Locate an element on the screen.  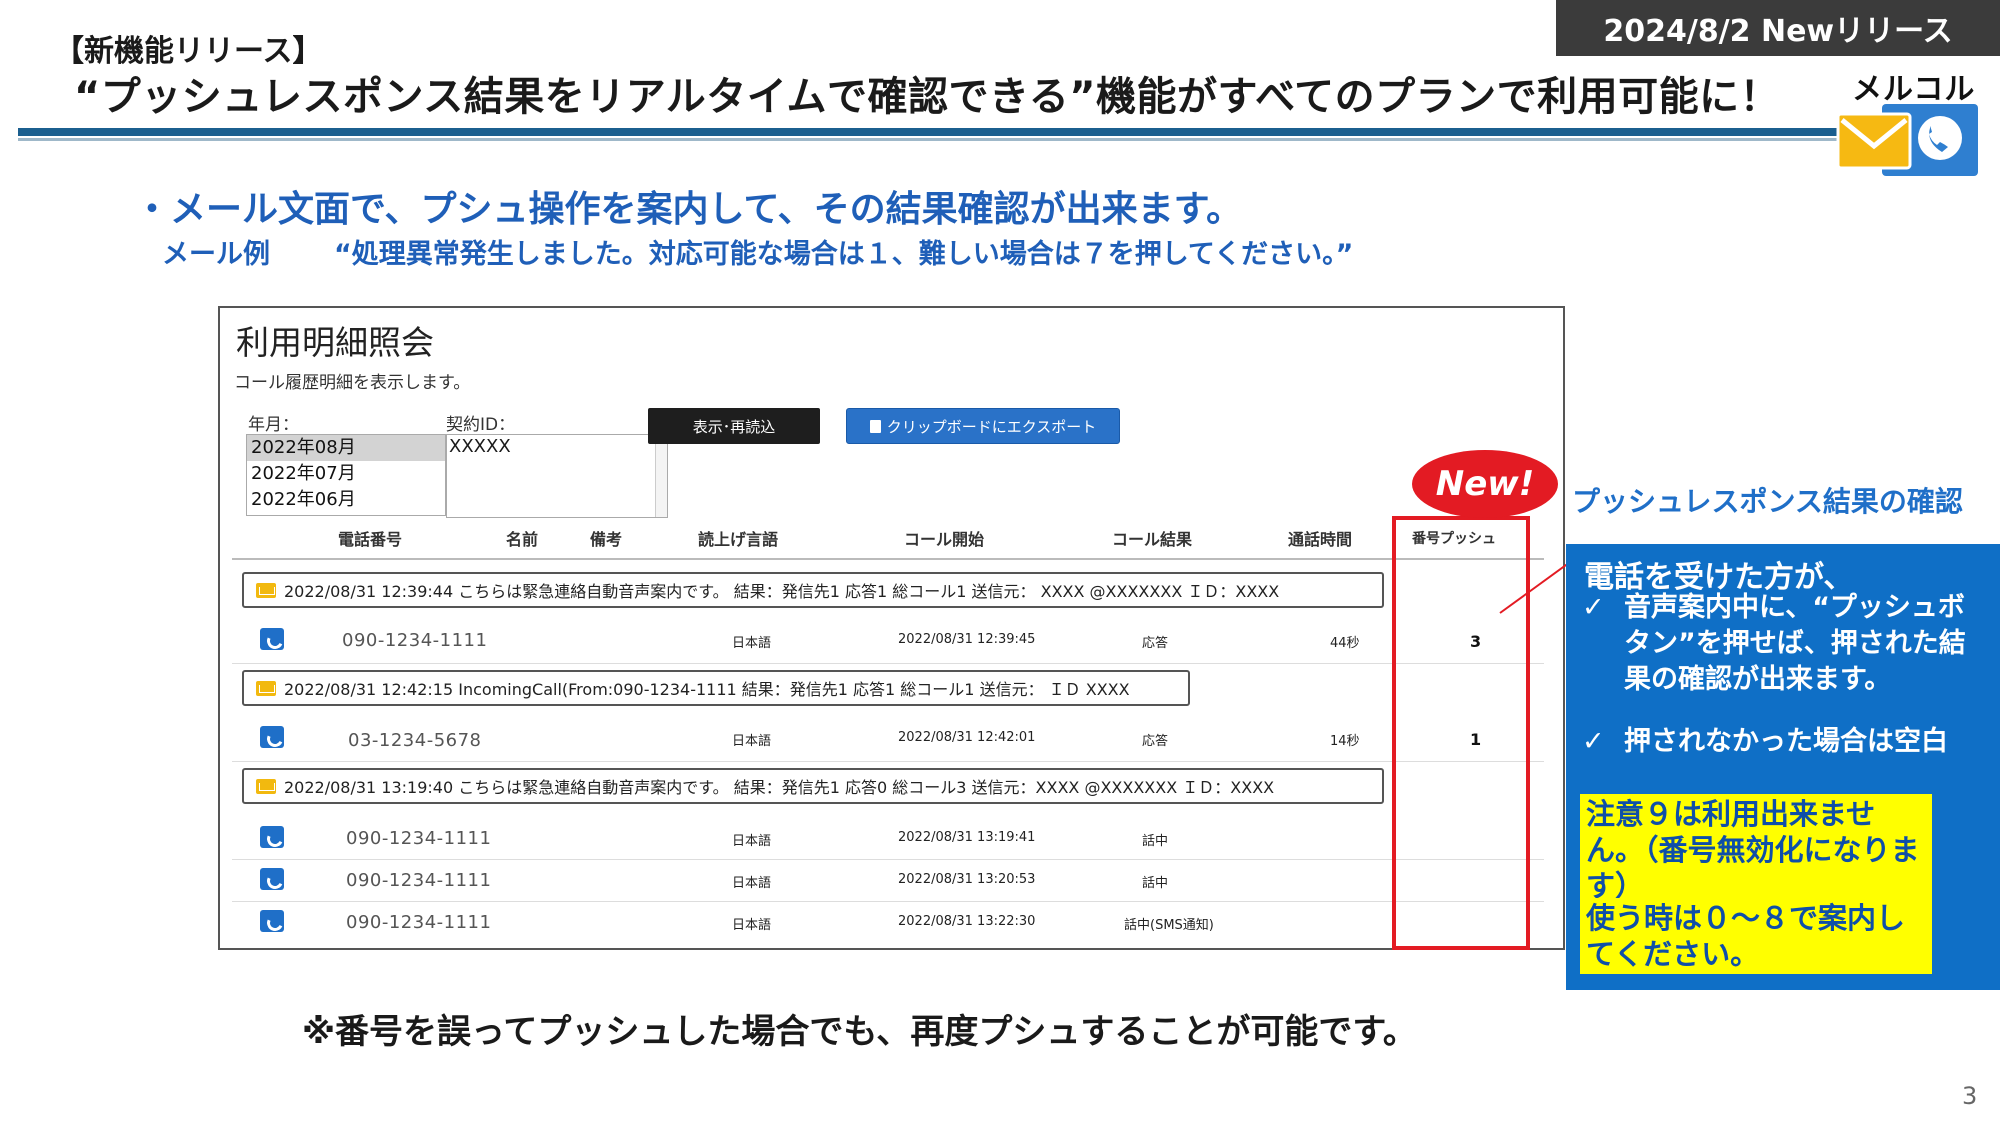
month-label: 年月： is located at coordinates (273, 425).